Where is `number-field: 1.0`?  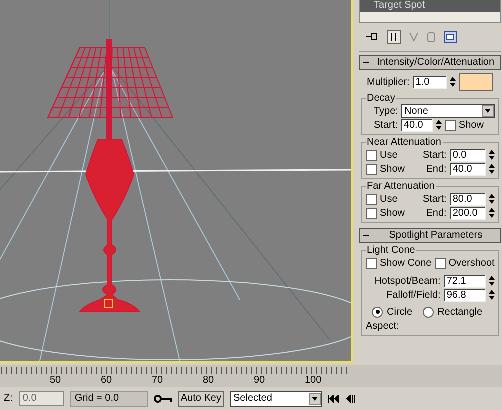 number-field: 1.0 is located at coordinates (429, 82).